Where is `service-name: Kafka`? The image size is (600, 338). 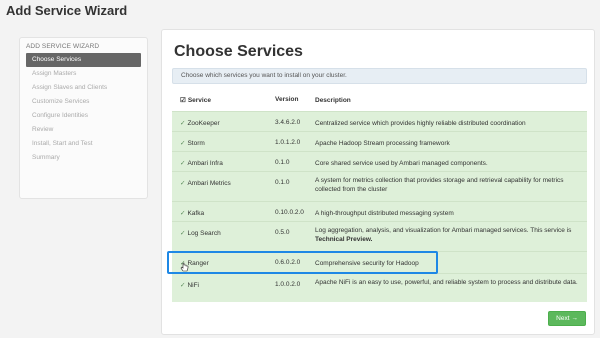
service-name: Kafka is located at coordinates (196, 213).